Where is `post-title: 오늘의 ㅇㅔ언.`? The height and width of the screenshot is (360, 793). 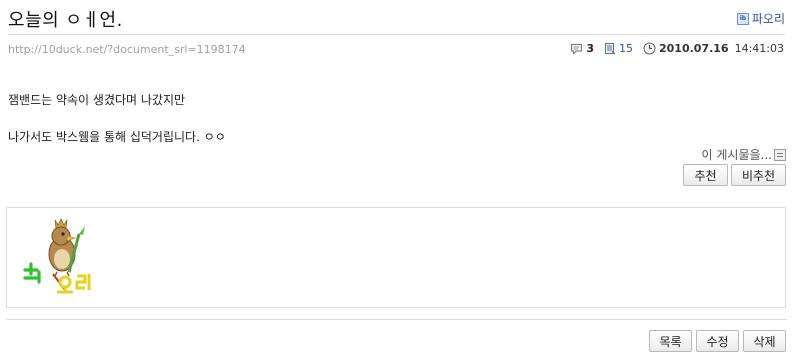
post-title: 오늘의 ㅇㅔ언. is located at coordinates (65, 20).